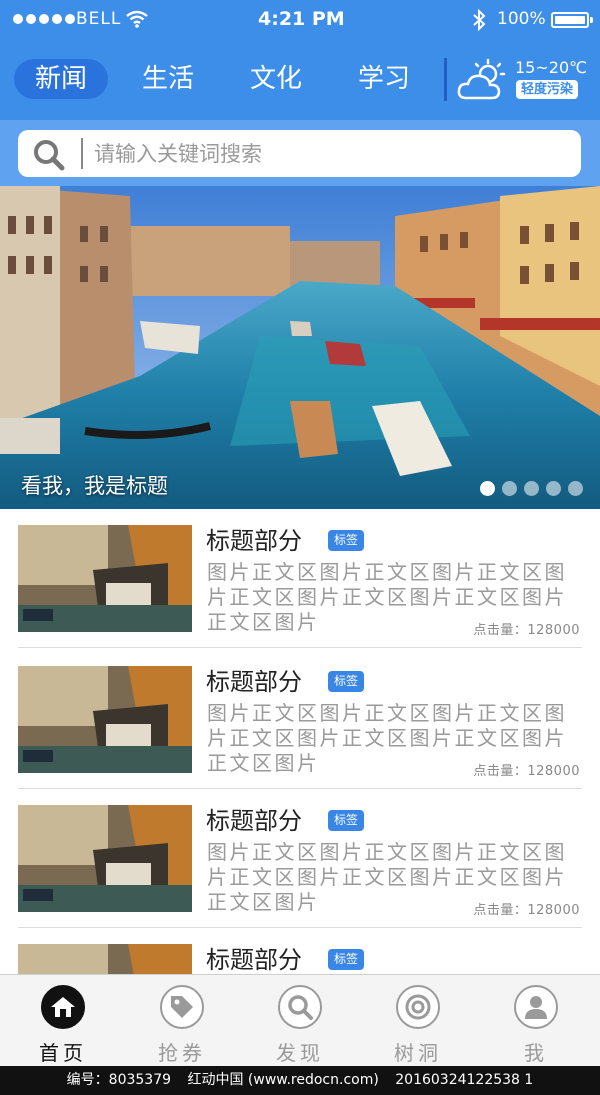 The image size is (600, 1095). I want to click on nav-home: 首页, so click(63, 1021).